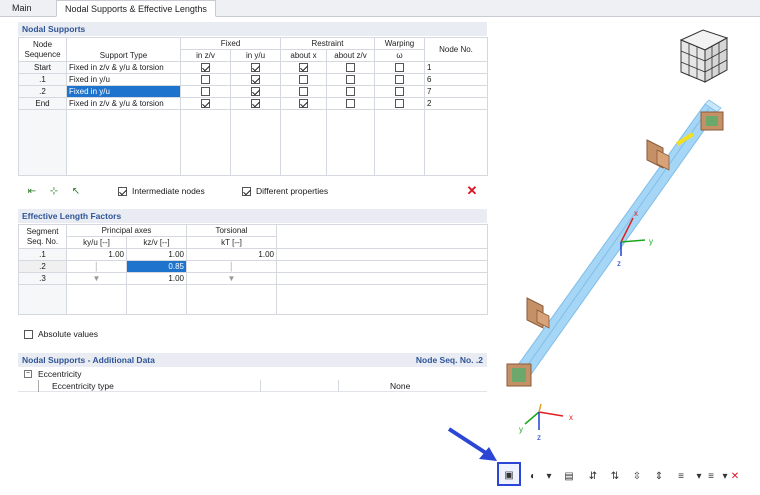  Describe the element at coordinates (96, 278) in the screenshot. I see `kyu-cell: ▼` at that location.